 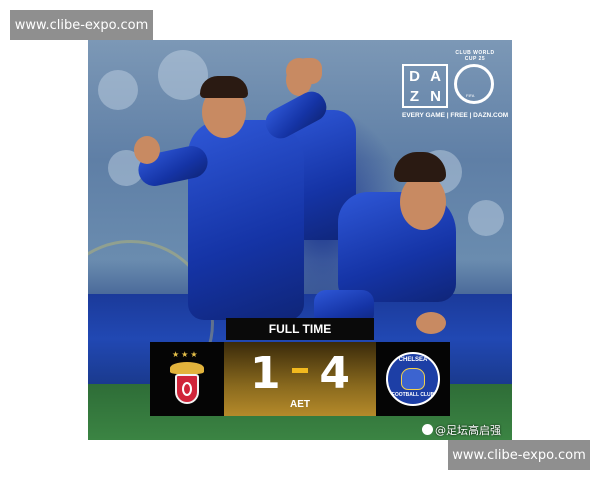 What do you see at coordinates (300, 404) in the screenshot?
I see `aet-label: AET` at bounding box center [300, 404].